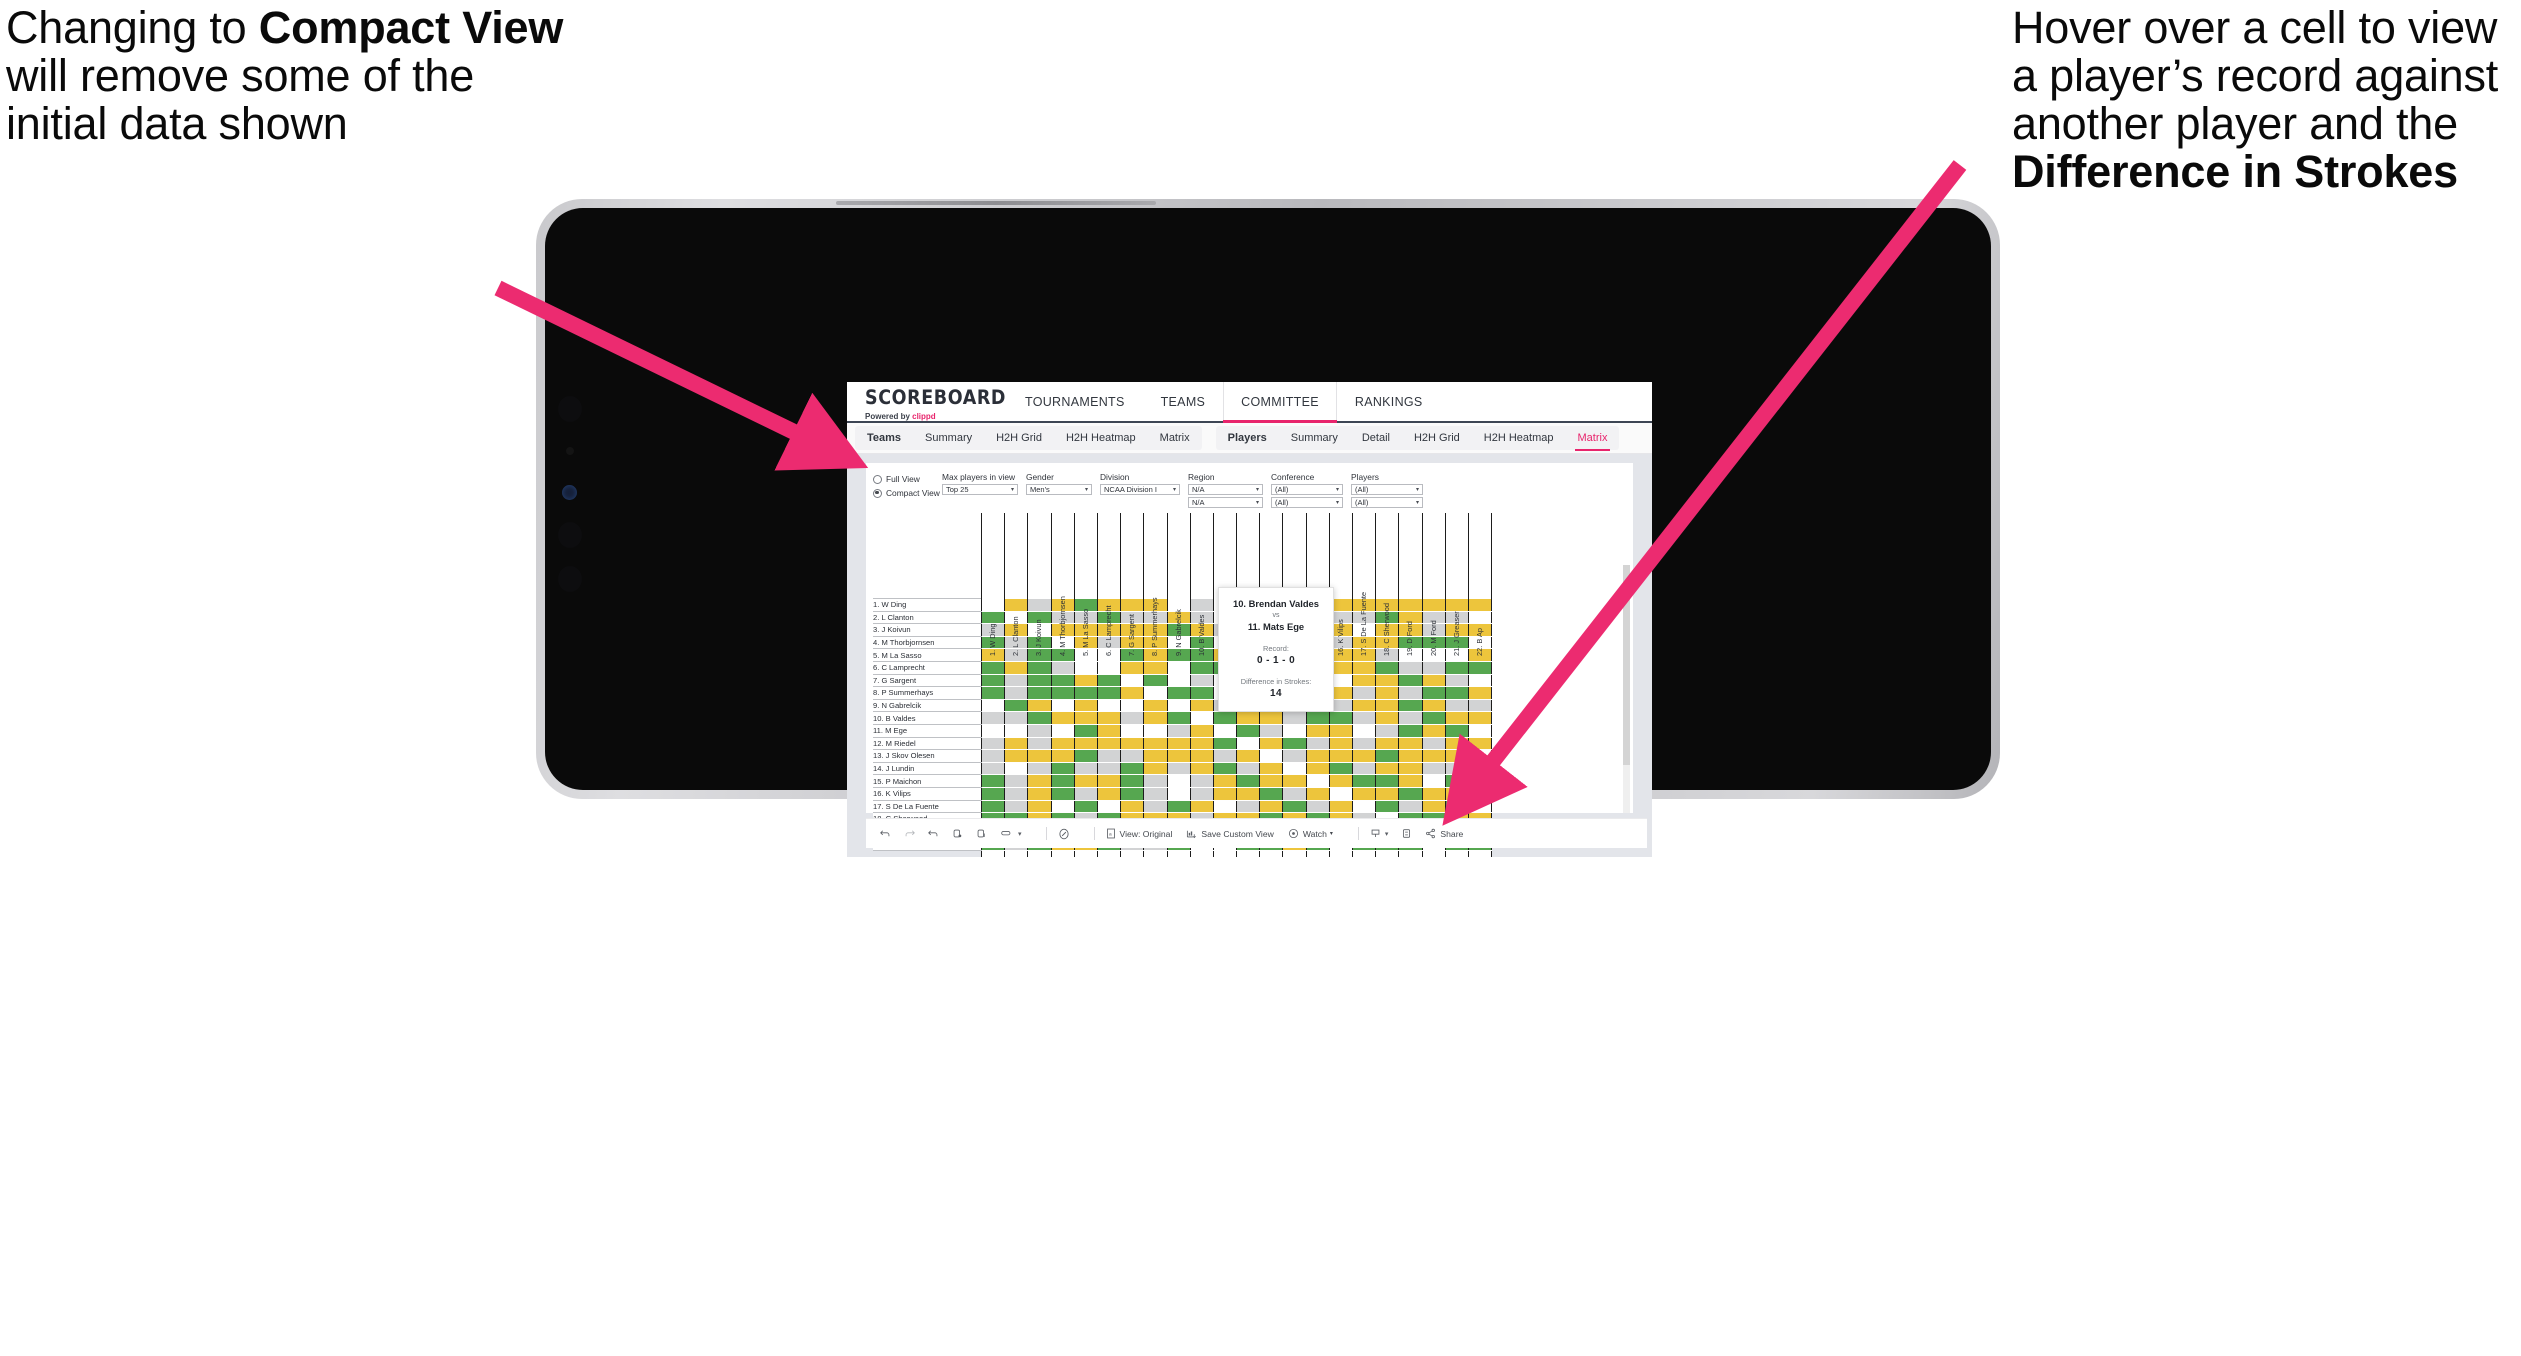 The width and height of the screenshot is (2521, 1356). What do you see at coordinates (1175, 438) in the screenshot?
I see `subnav-teams-matrix: Matrix` at bounding box center [1175, 438].